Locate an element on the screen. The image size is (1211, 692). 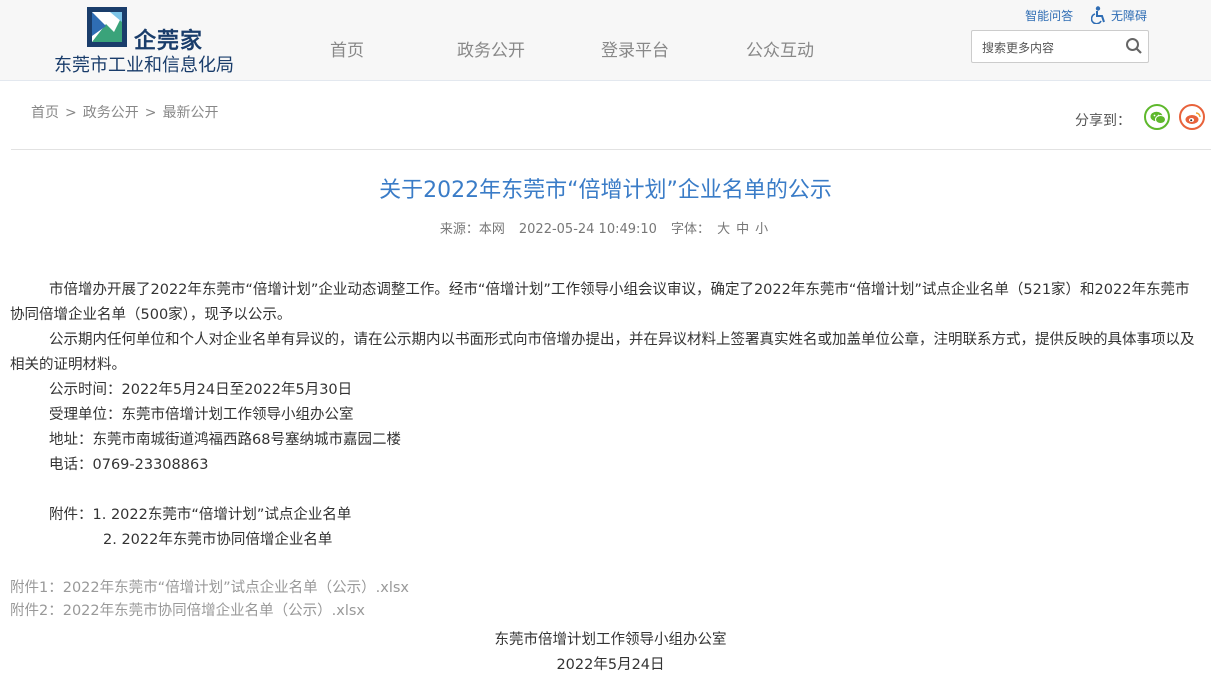
site-logo: 企莞家 东莞市工业和信息化局 is located at coordinates (149, 40).